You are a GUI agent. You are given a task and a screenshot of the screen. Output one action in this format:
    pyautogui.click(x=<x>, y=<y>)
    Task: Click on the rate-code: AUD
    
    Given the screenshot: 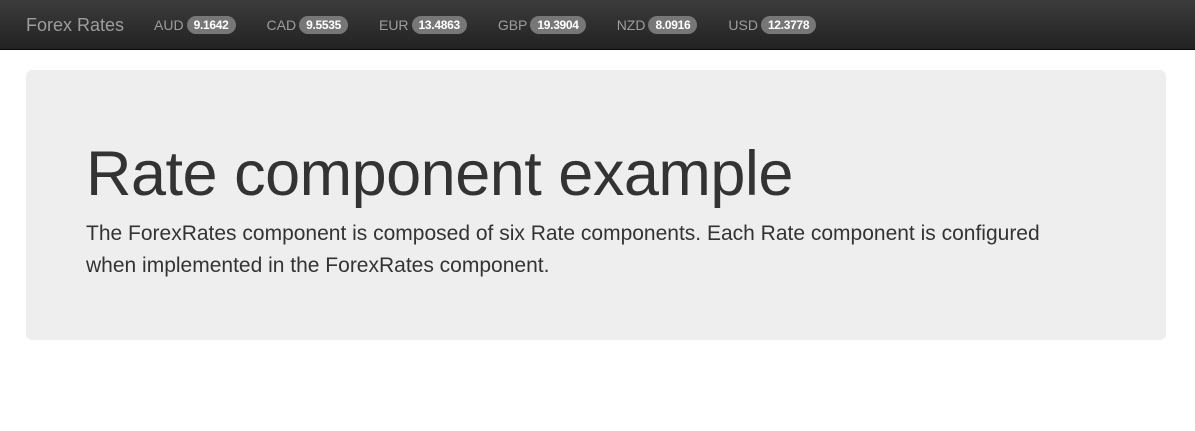 What is the action you would take?
    pyautogui.click(x=169, y=24)
    